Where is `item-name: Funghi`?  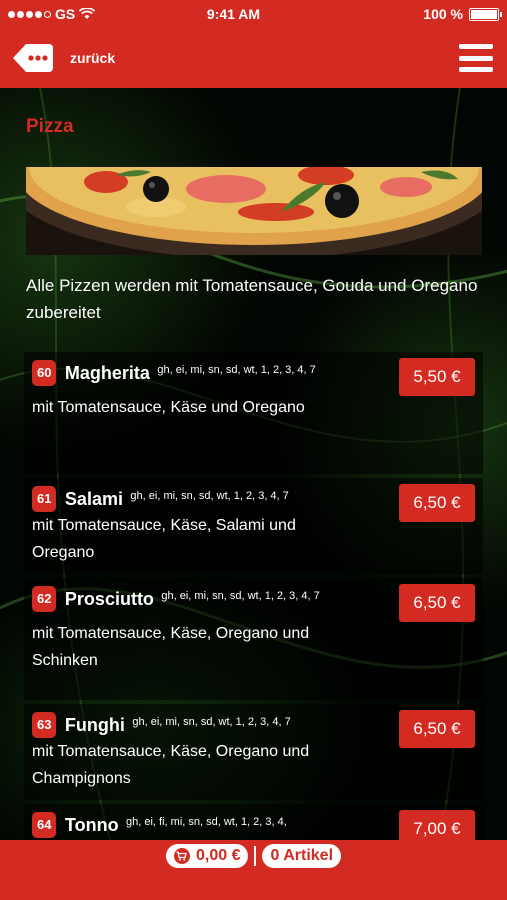 item-name: Funghi is located at coordinates (94, 725).